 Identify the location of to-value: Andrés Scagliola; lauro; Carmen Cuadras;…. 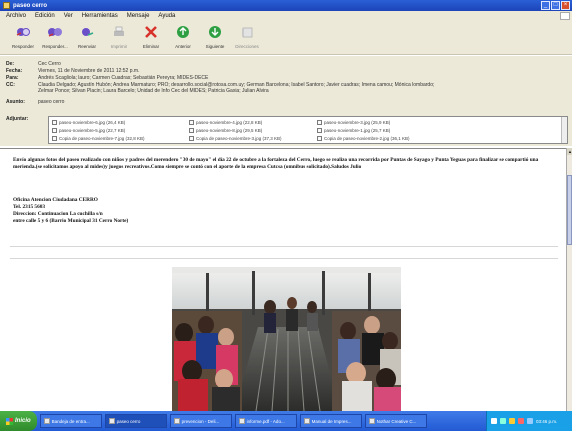
(123, 78).